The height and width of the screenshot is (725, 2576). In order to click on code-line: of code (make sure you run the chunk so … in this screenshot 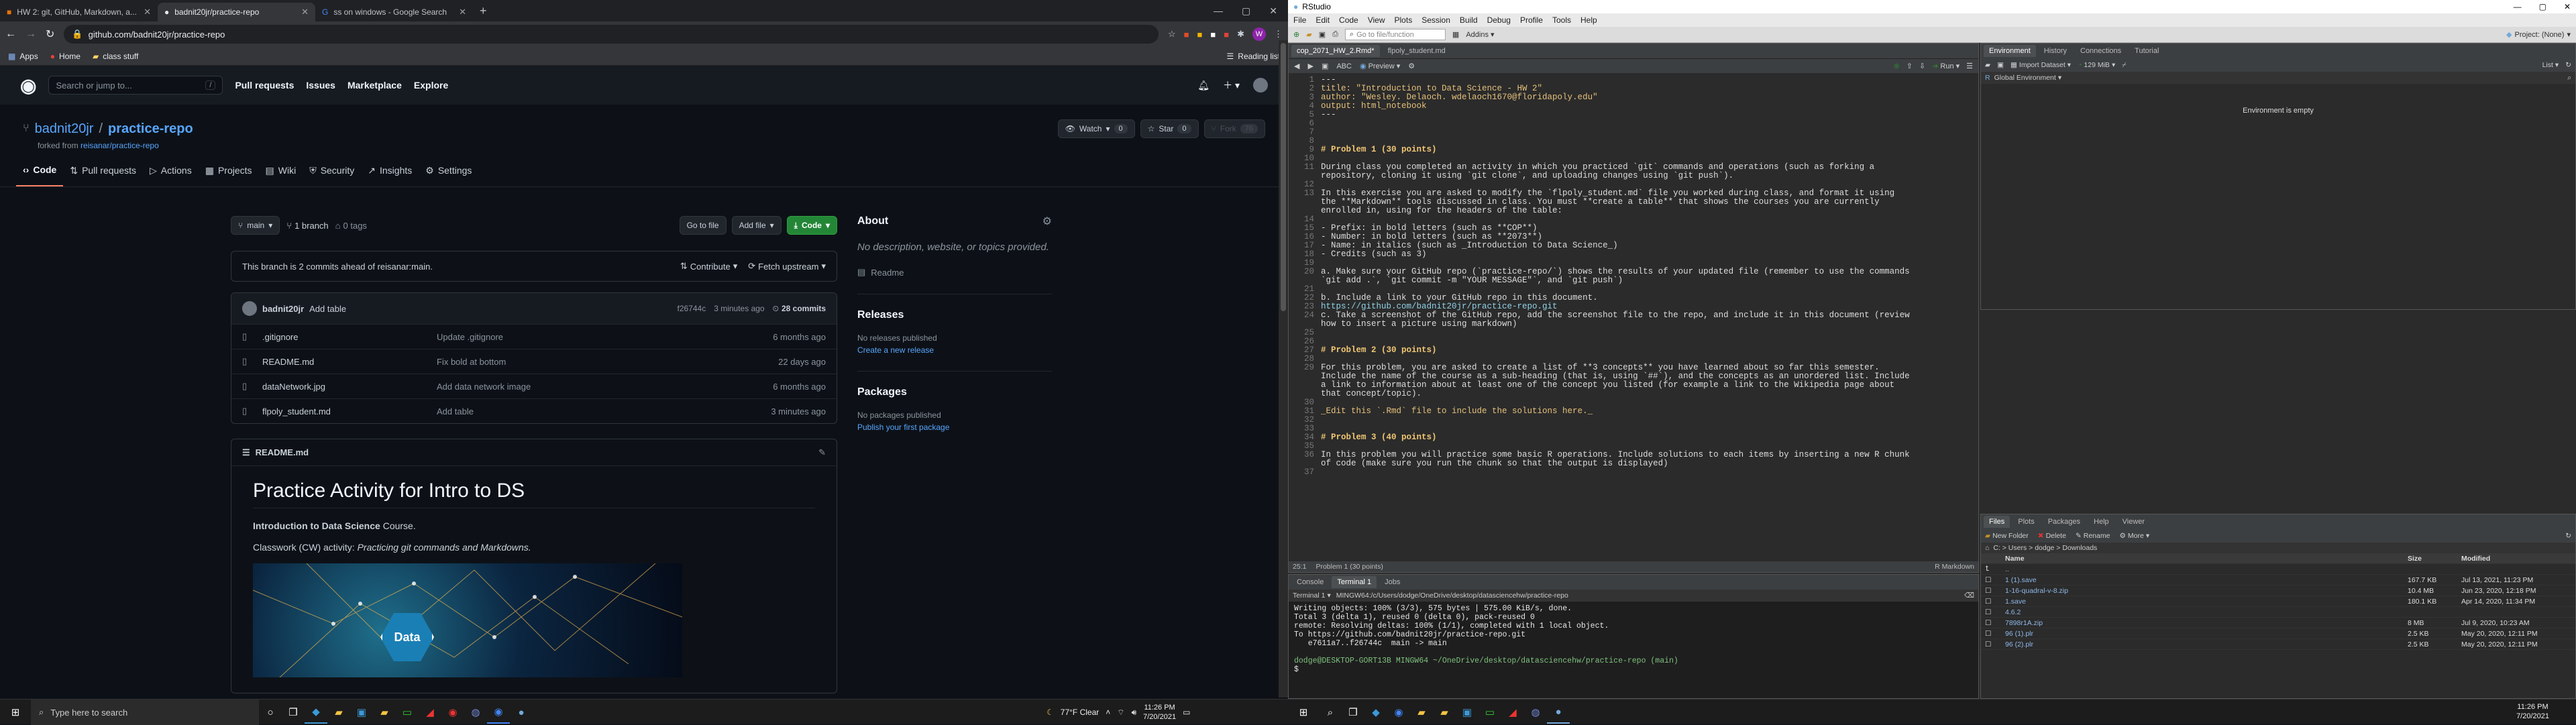, I will do `click(1633, 463)`.